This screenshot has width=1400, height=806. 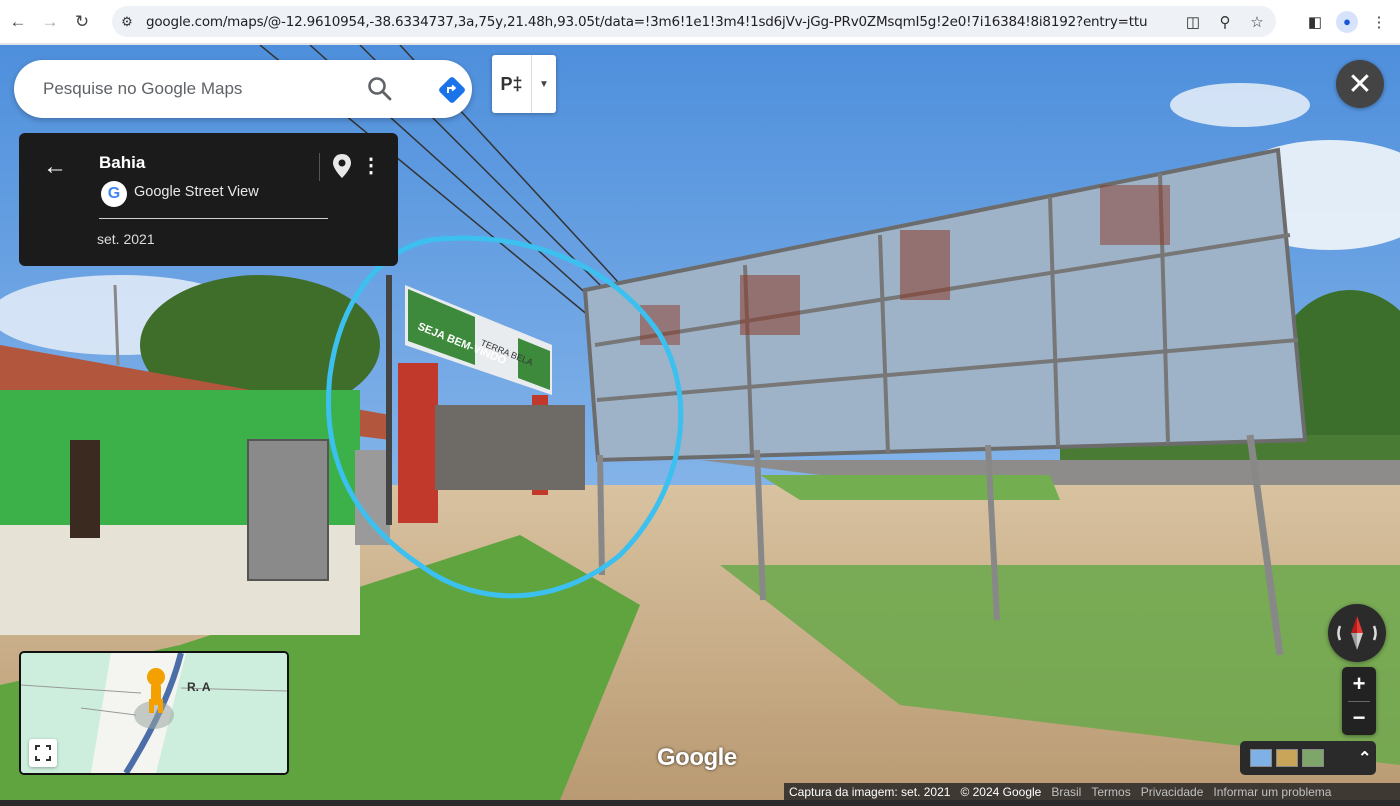 What do you see at coordinates (193, 89) in the screenshot?
I see `search-input` at bounding box center [193, 89].